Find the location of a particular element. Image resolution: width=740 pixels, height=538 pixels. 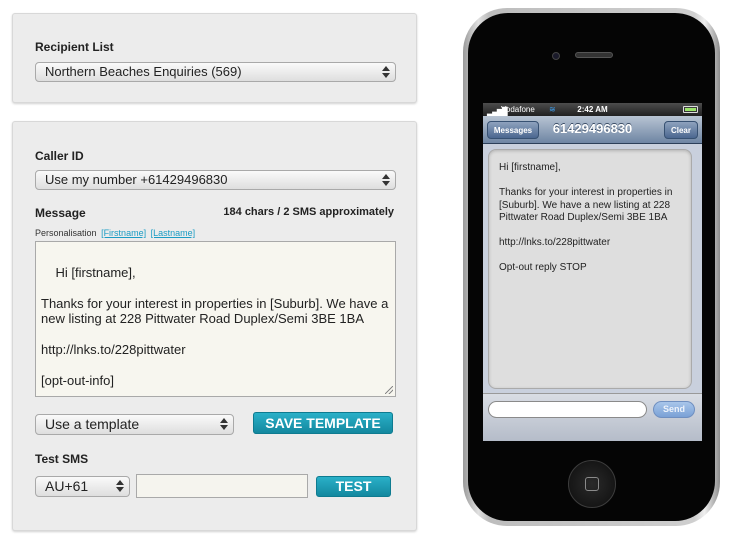

country-code-select: AU+61 is located at coordinates (82, 486).